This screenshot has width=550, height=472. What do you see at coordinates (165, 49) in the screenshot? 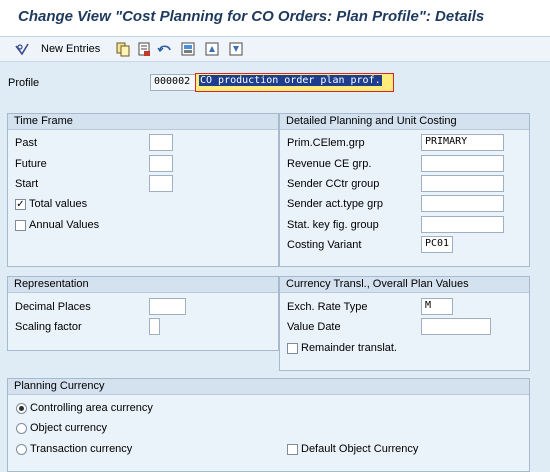
I see `undo-icon` at bounding box center [165, 49].